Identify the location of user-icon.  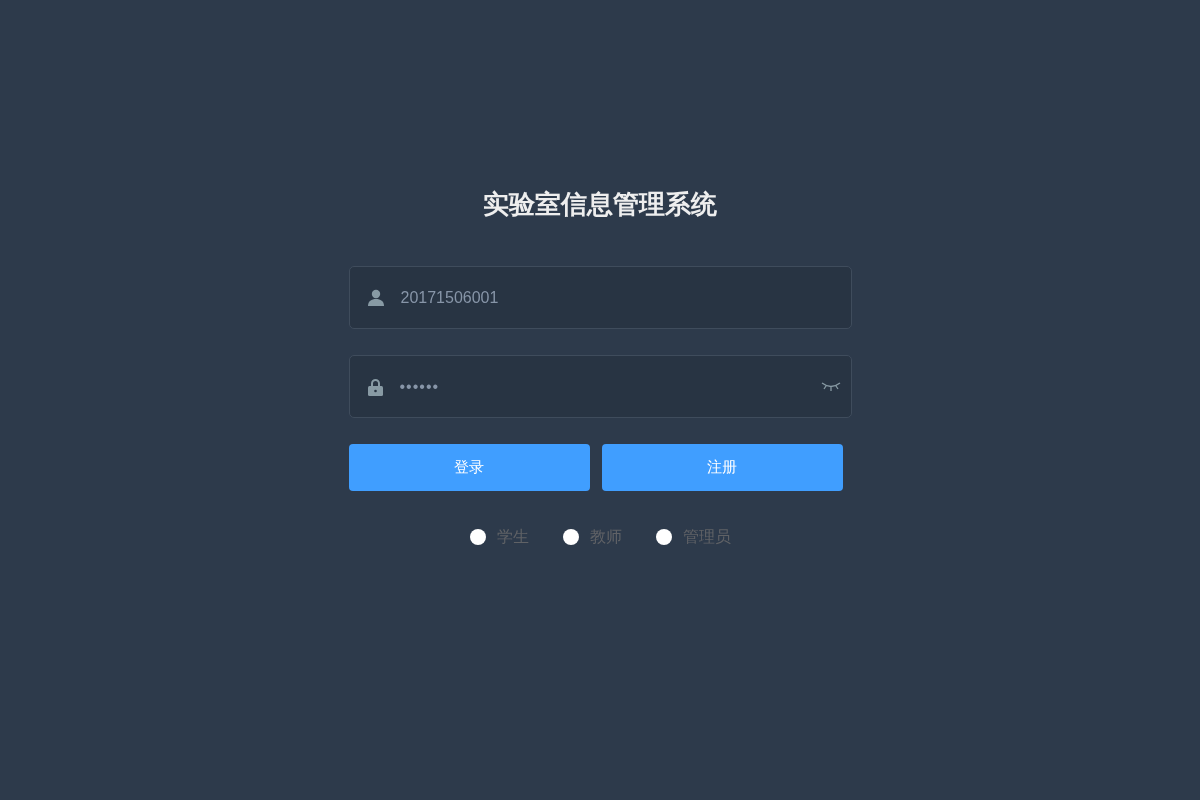
(375, 297).